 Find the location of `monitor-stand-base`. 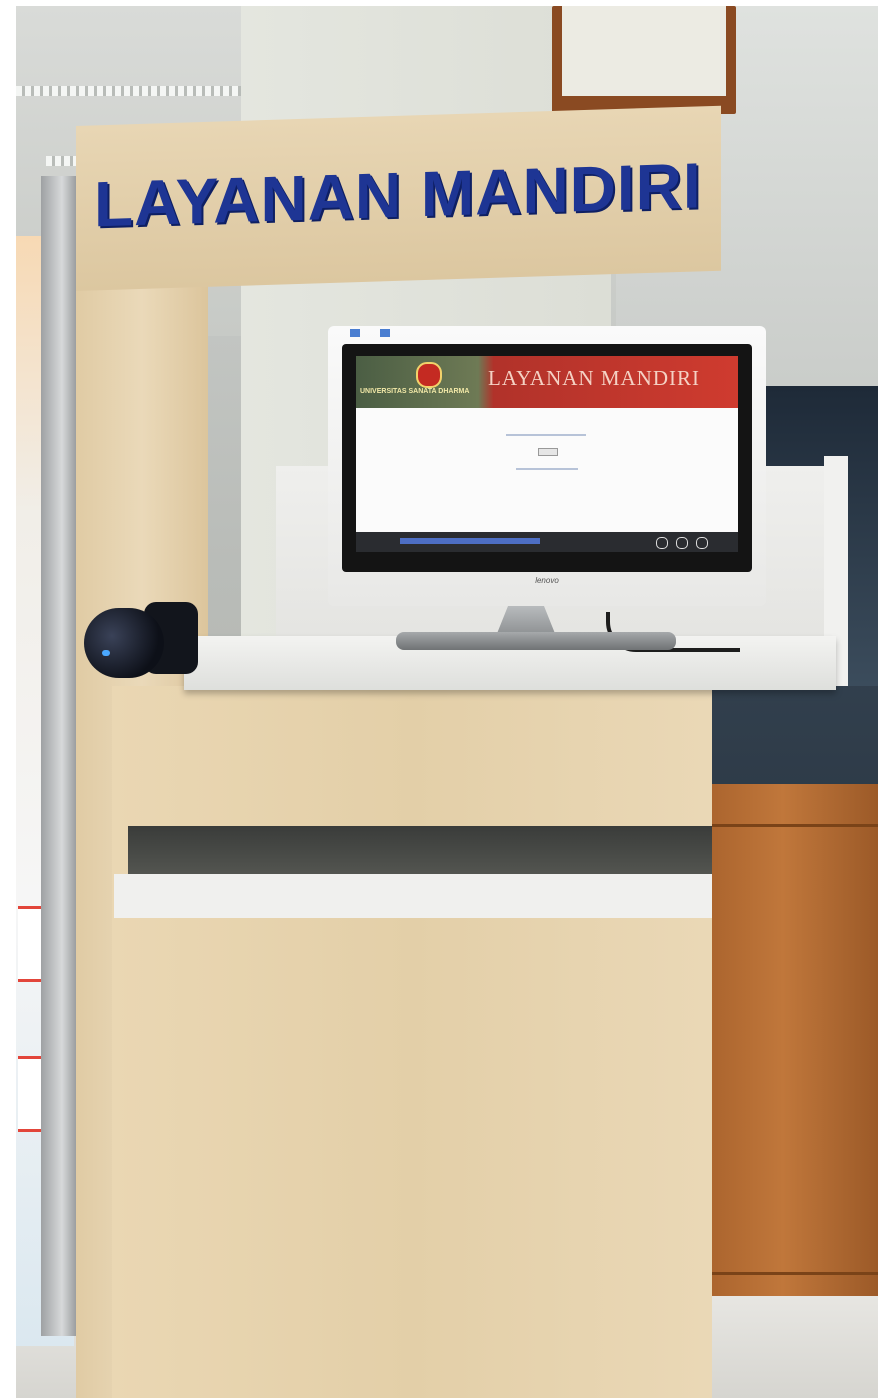

monitor-stand-base is located at coordinates (536, 641).